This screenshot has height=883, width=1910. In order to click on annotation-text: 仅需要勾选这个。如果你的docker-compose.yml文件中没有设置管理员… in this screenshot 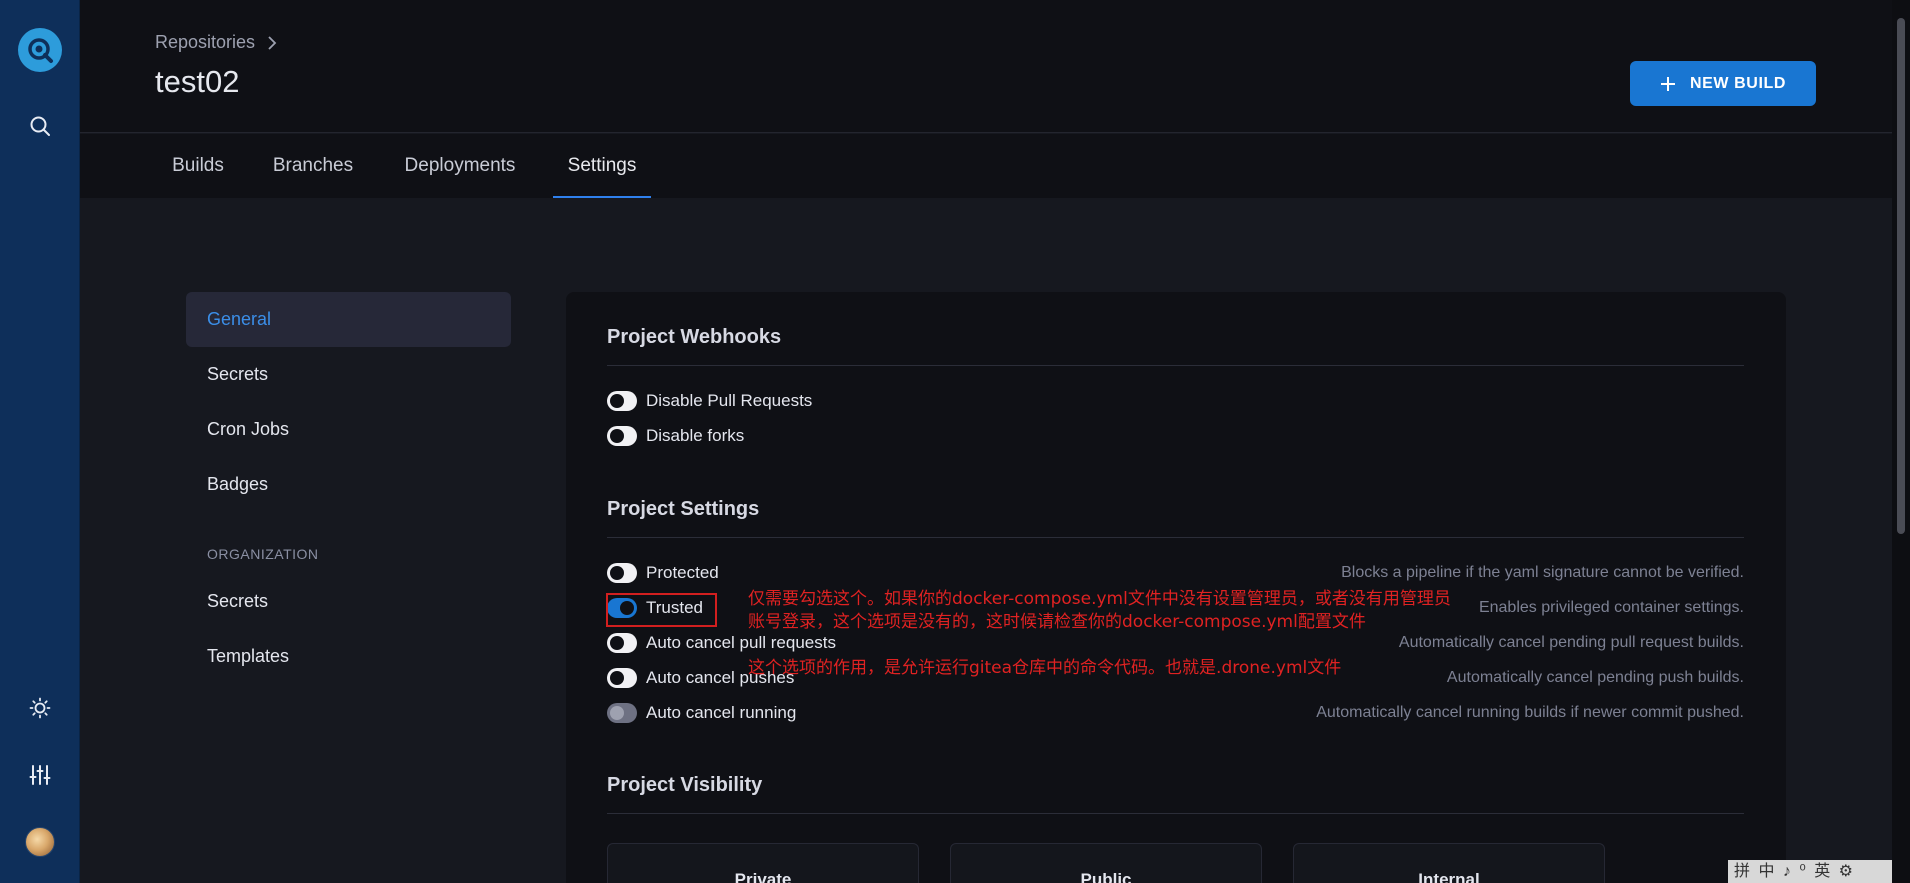, I will do `click(1099, 599)`.